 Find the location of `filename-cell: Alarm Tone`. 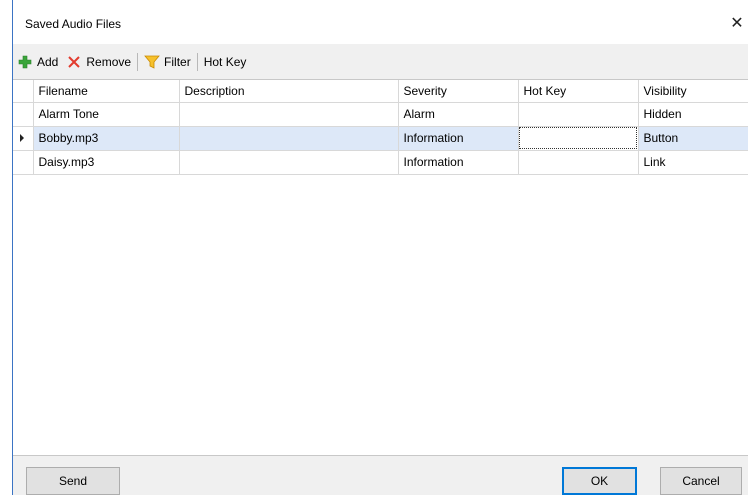

filename-cell: Alarm Tone is located at coordinates (106, 114).